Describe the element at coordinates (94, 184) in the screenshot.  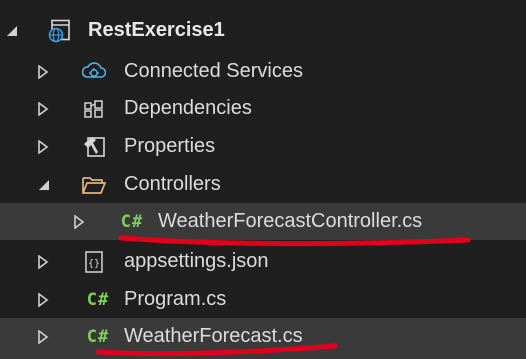
I see `folder-open-icon` at that location.